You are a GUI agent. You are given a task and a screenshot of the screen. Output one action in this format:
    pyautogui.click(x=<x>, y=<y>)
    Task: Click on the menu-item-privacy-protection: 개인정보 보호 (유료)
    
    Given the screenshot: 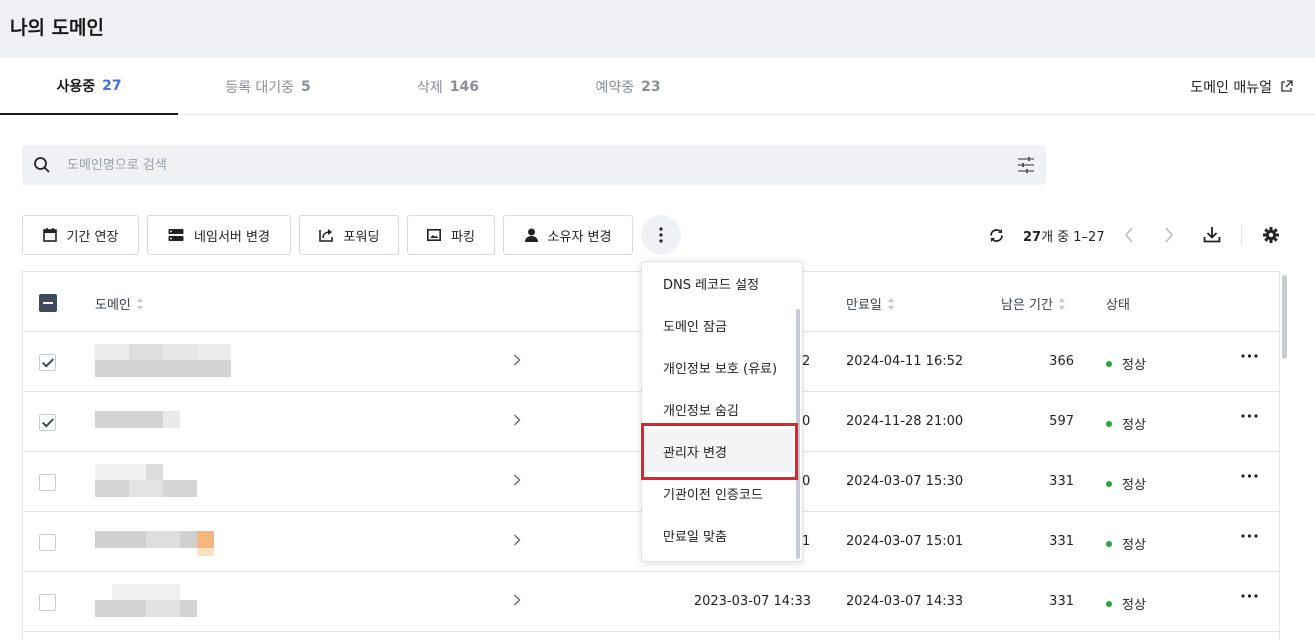 What is the action you would take?
    pyautogui.click(x=719, y=367)
    